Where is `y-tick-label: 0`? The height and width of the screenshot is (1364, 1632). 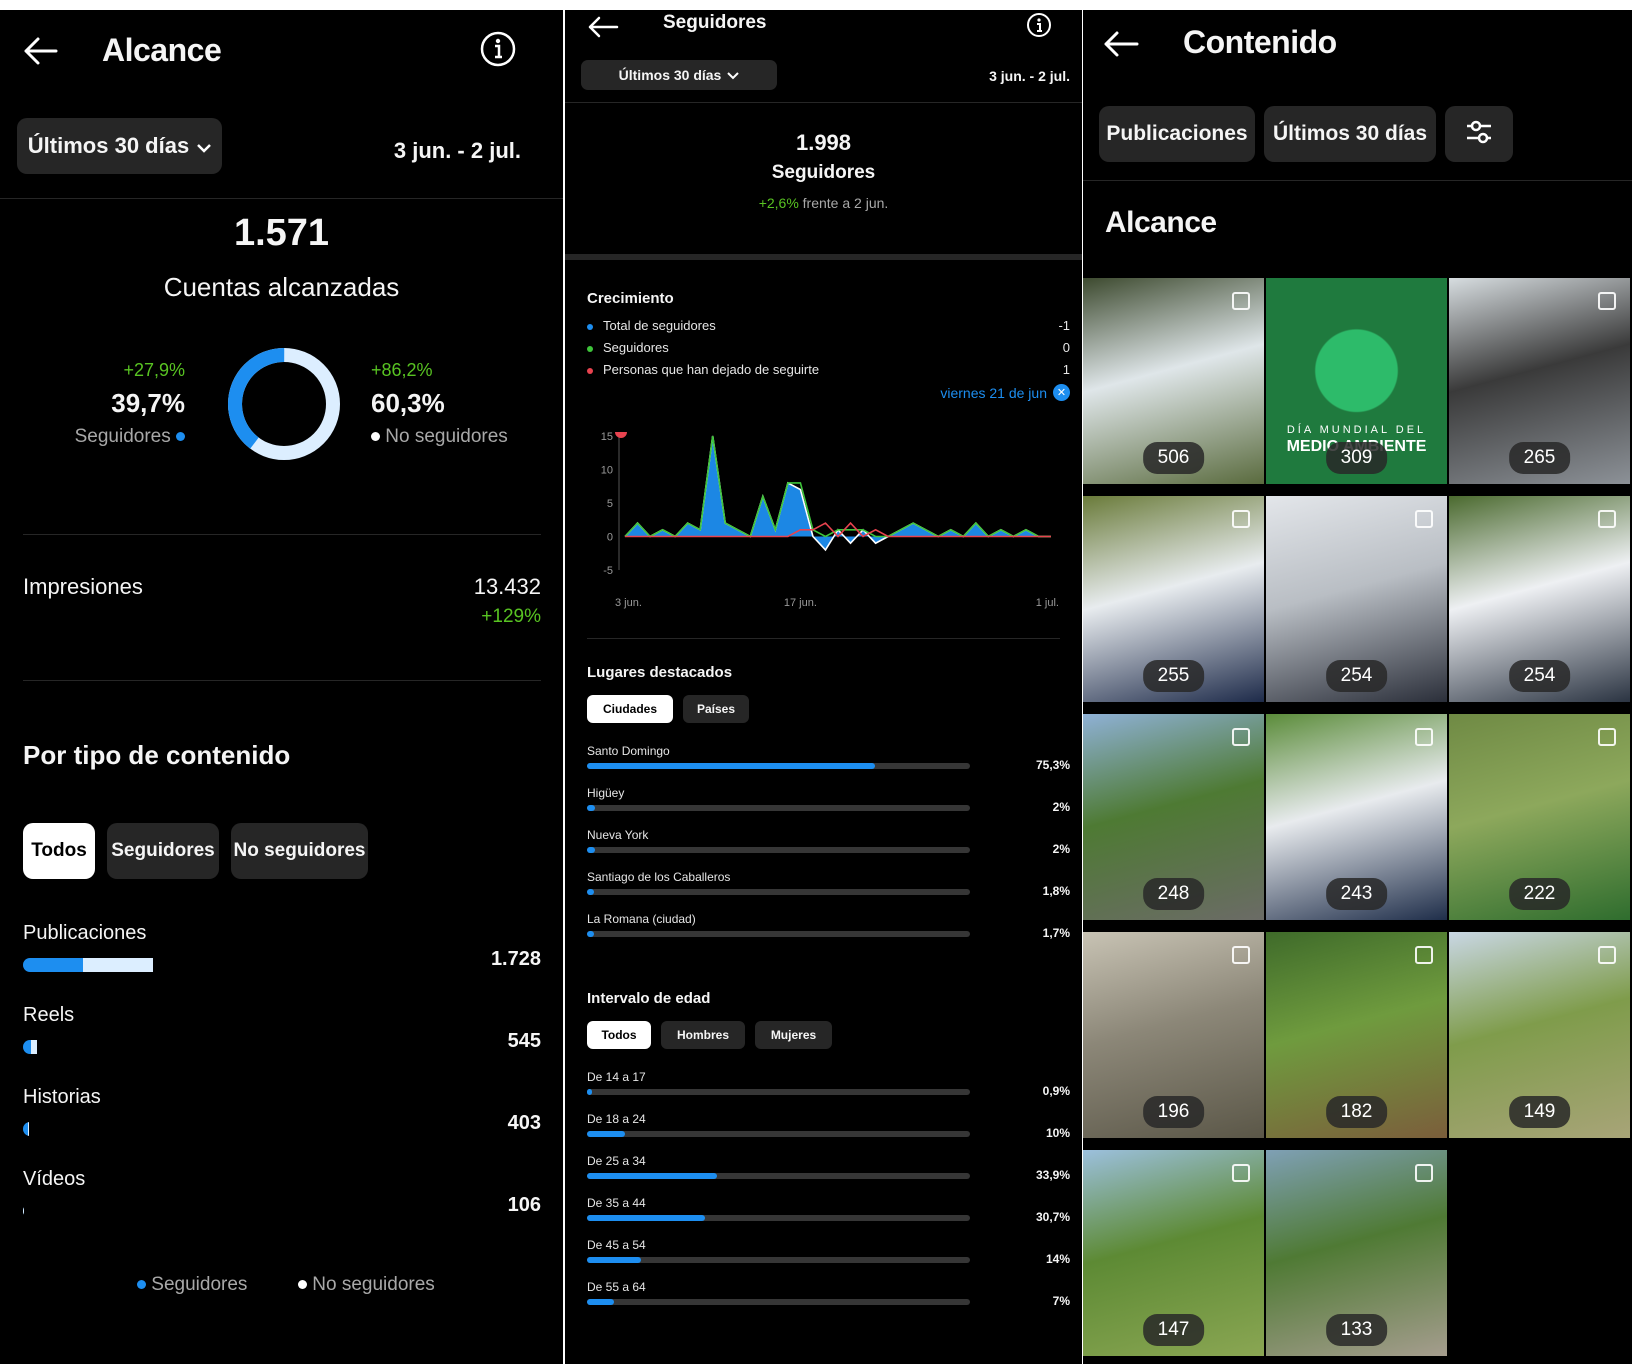 y-tick-label: 0 is located at coordinates (610, 538).